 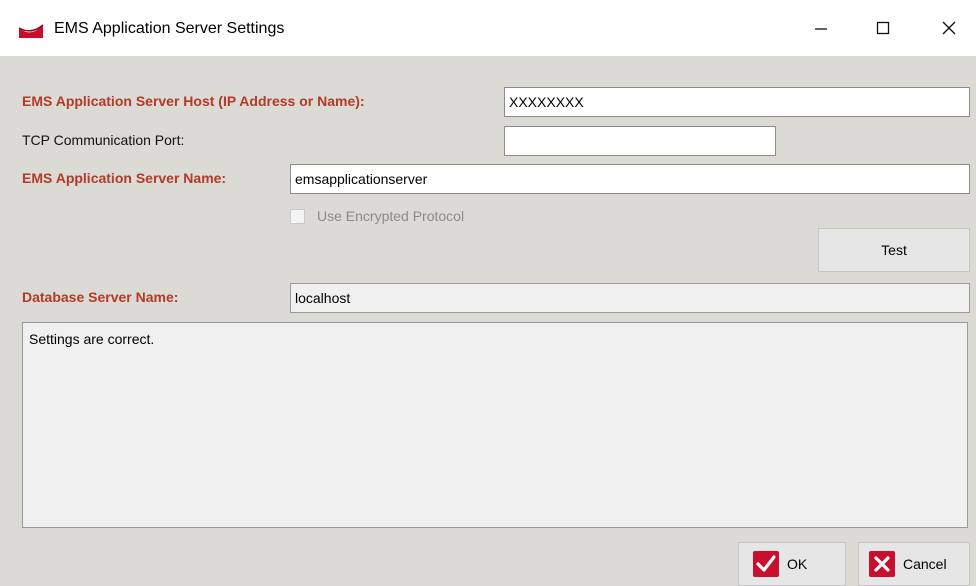 What do you see at coordinates (169, 28) in the screenshot?
I see `window-title: EMS Application Server Settings` at bounding box center [169, 28].